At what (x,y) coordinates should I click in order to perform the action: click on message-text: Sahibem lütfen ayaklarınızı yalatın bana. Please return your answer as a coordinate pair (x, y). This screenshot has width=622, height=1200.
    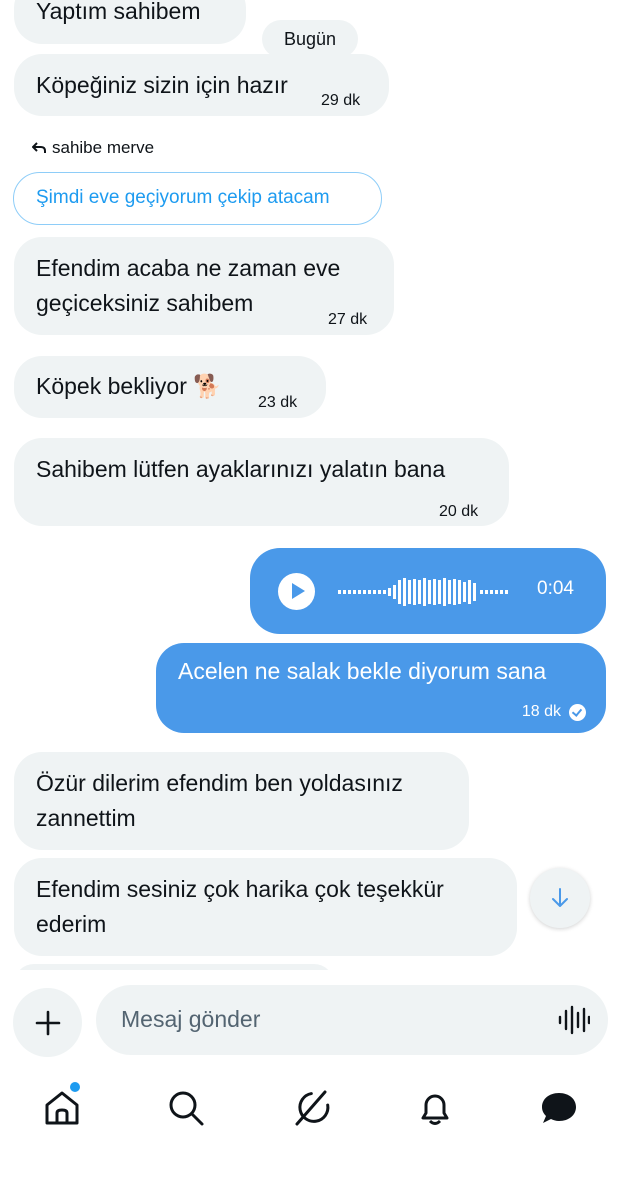
    Looking at the image, I should click on (241, 469).